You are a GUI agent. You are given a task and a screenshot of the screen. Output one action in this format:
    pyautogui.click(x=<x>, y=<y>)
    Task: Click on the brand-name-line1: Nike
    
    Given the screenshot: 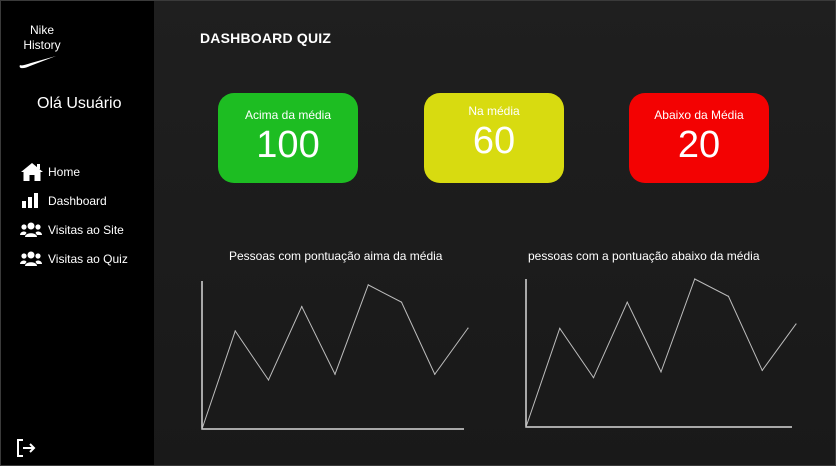 What is the action you would take?
    pyautogui.click(x=41, y=30)
    